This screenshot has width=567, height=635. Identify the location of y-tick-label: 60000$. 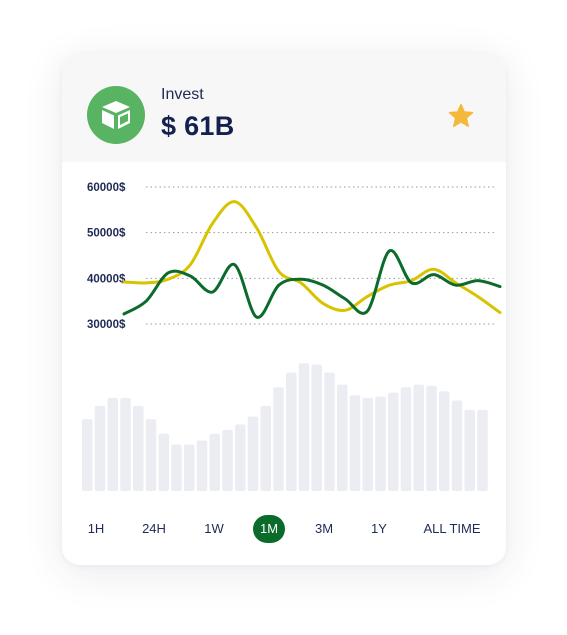
(106, 188).